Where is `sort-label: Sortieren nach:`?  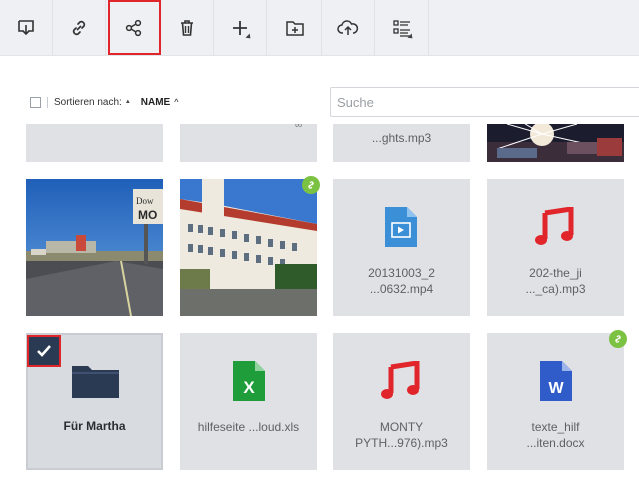 sort-label: Sortieren nach: is located at coordinates (88, 102).